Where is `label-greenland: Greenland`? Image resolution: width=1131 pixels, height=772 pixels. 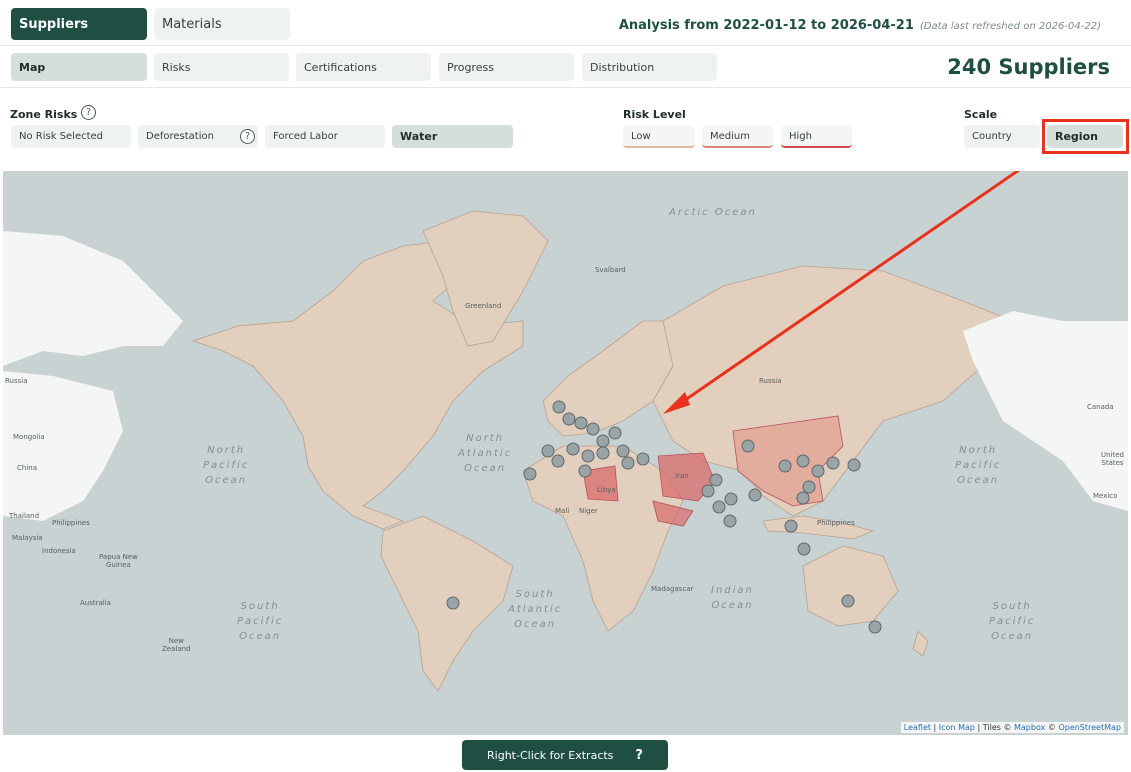 label-greenland: Greenland is located at coordinates (483, 306).